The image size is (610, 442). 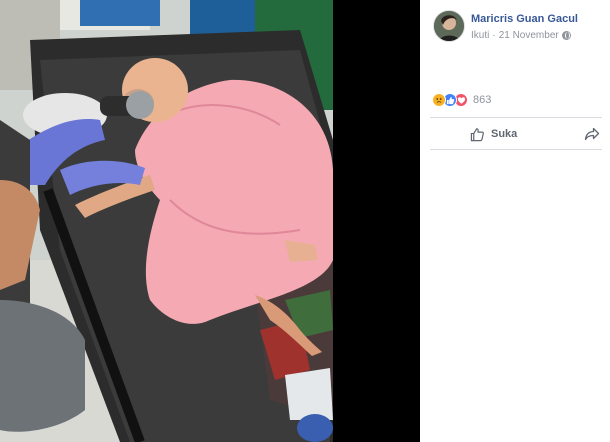 I want to click on sad-reaction-icon, so click(x=439, y=100).